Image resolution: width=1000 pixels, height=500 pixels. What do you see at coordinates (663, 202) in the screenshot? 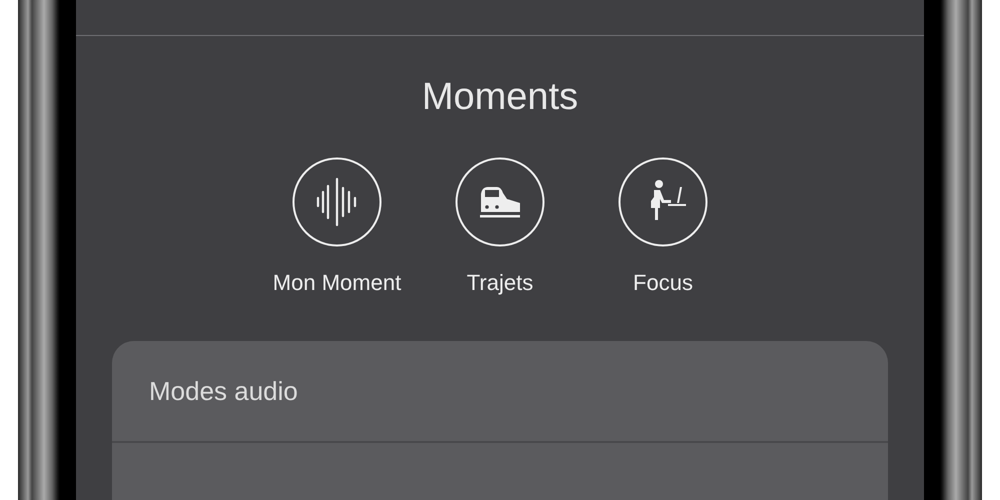
I see `person-at-desk-icon` at bounding box center [663, 202].